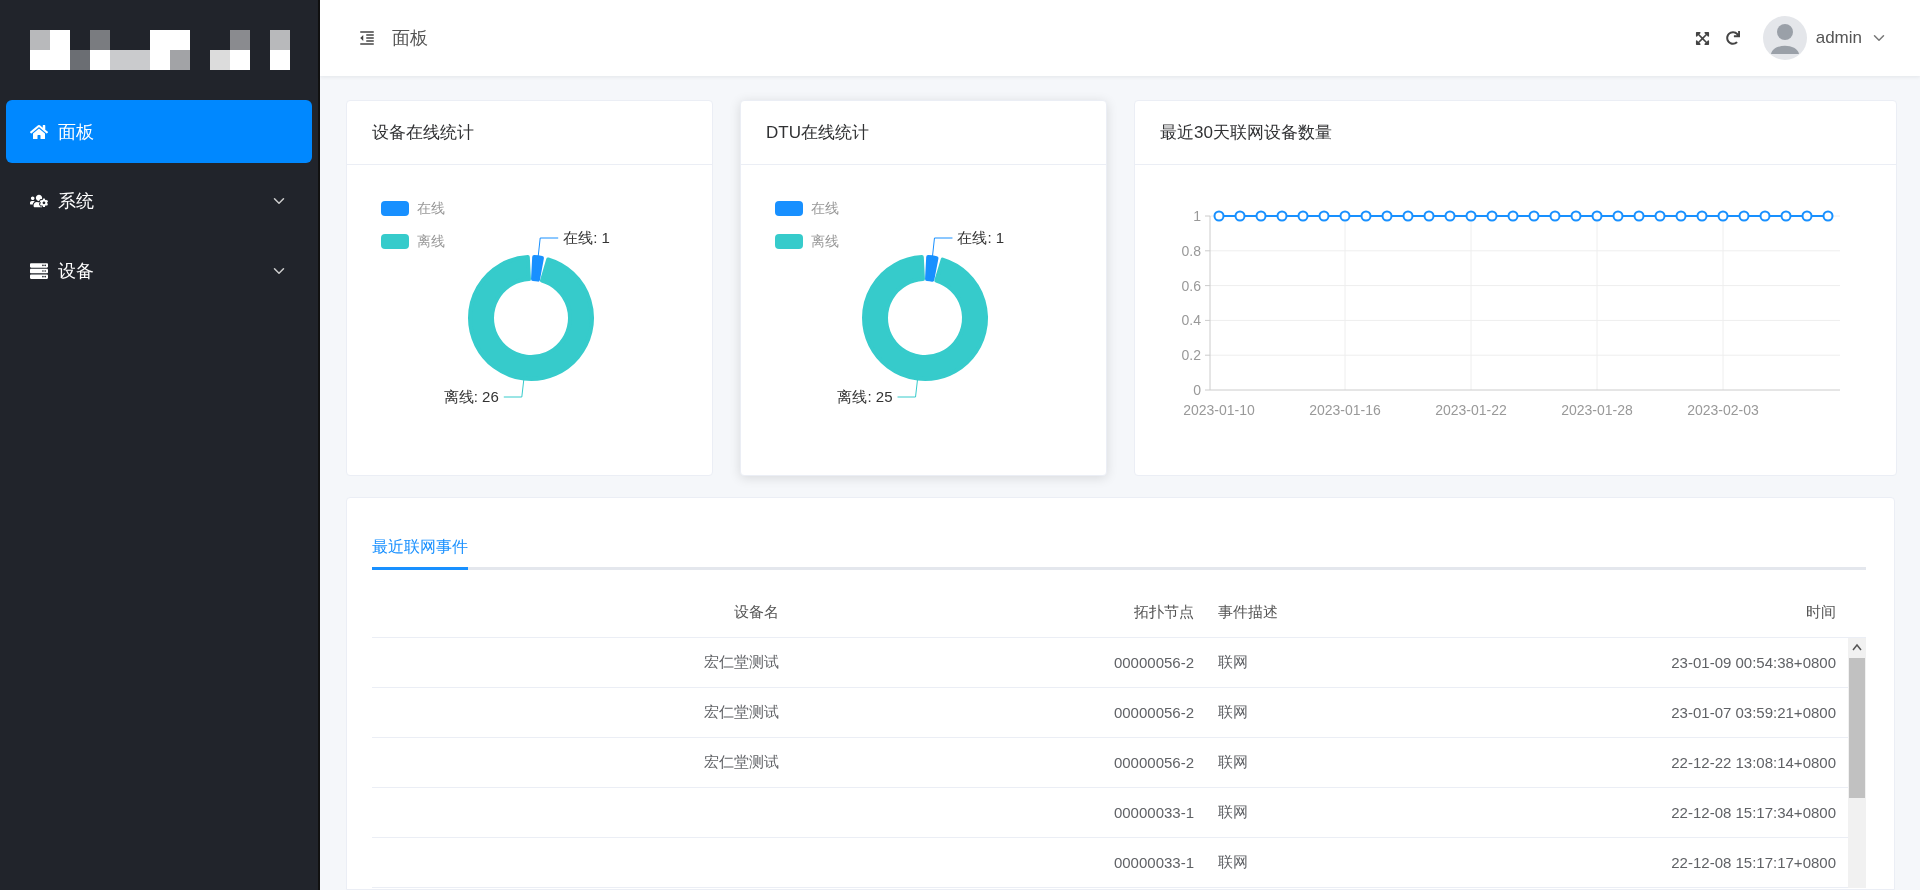  I want to click on table-cell-text: 22-12-08 15:17:17+0800, so click(1753, 862).